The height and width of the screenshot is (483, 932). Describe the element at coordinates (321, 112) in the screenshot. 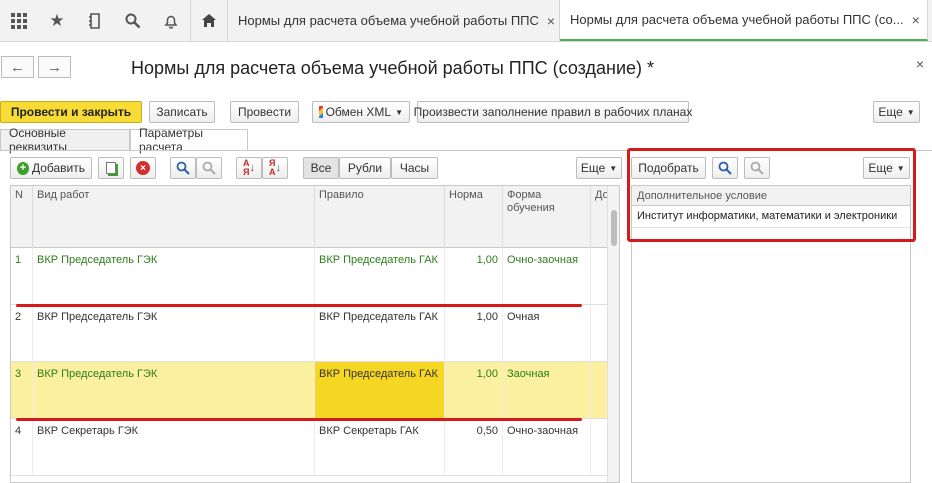

I see `xml-icon` at that location.